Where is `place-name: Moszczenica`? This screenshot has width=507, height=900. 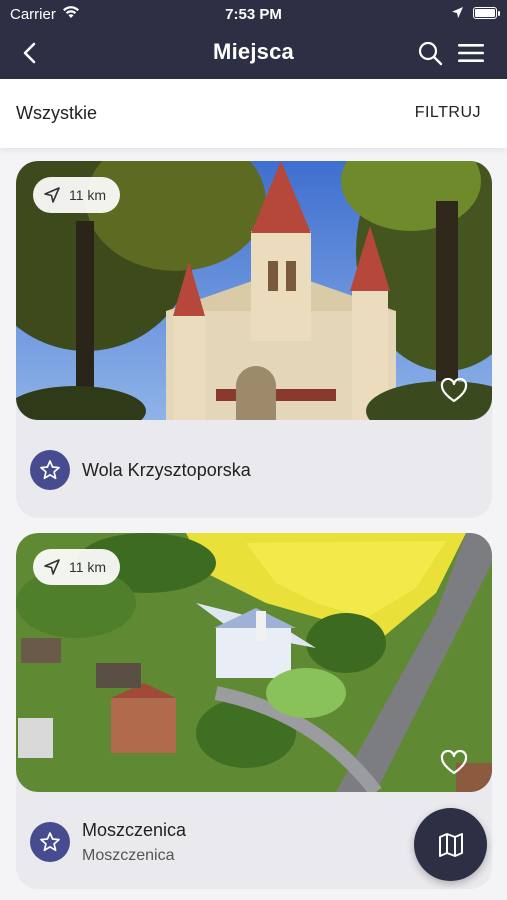 place-name: Moszczenica is located at coordinates (134, 830).